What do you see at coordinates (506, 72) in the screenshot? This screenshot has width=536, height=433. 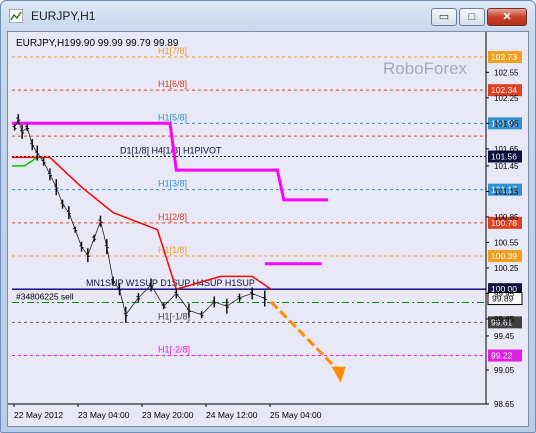 I see `price-tick-label: 102.55` at bounding box center [506, 72].